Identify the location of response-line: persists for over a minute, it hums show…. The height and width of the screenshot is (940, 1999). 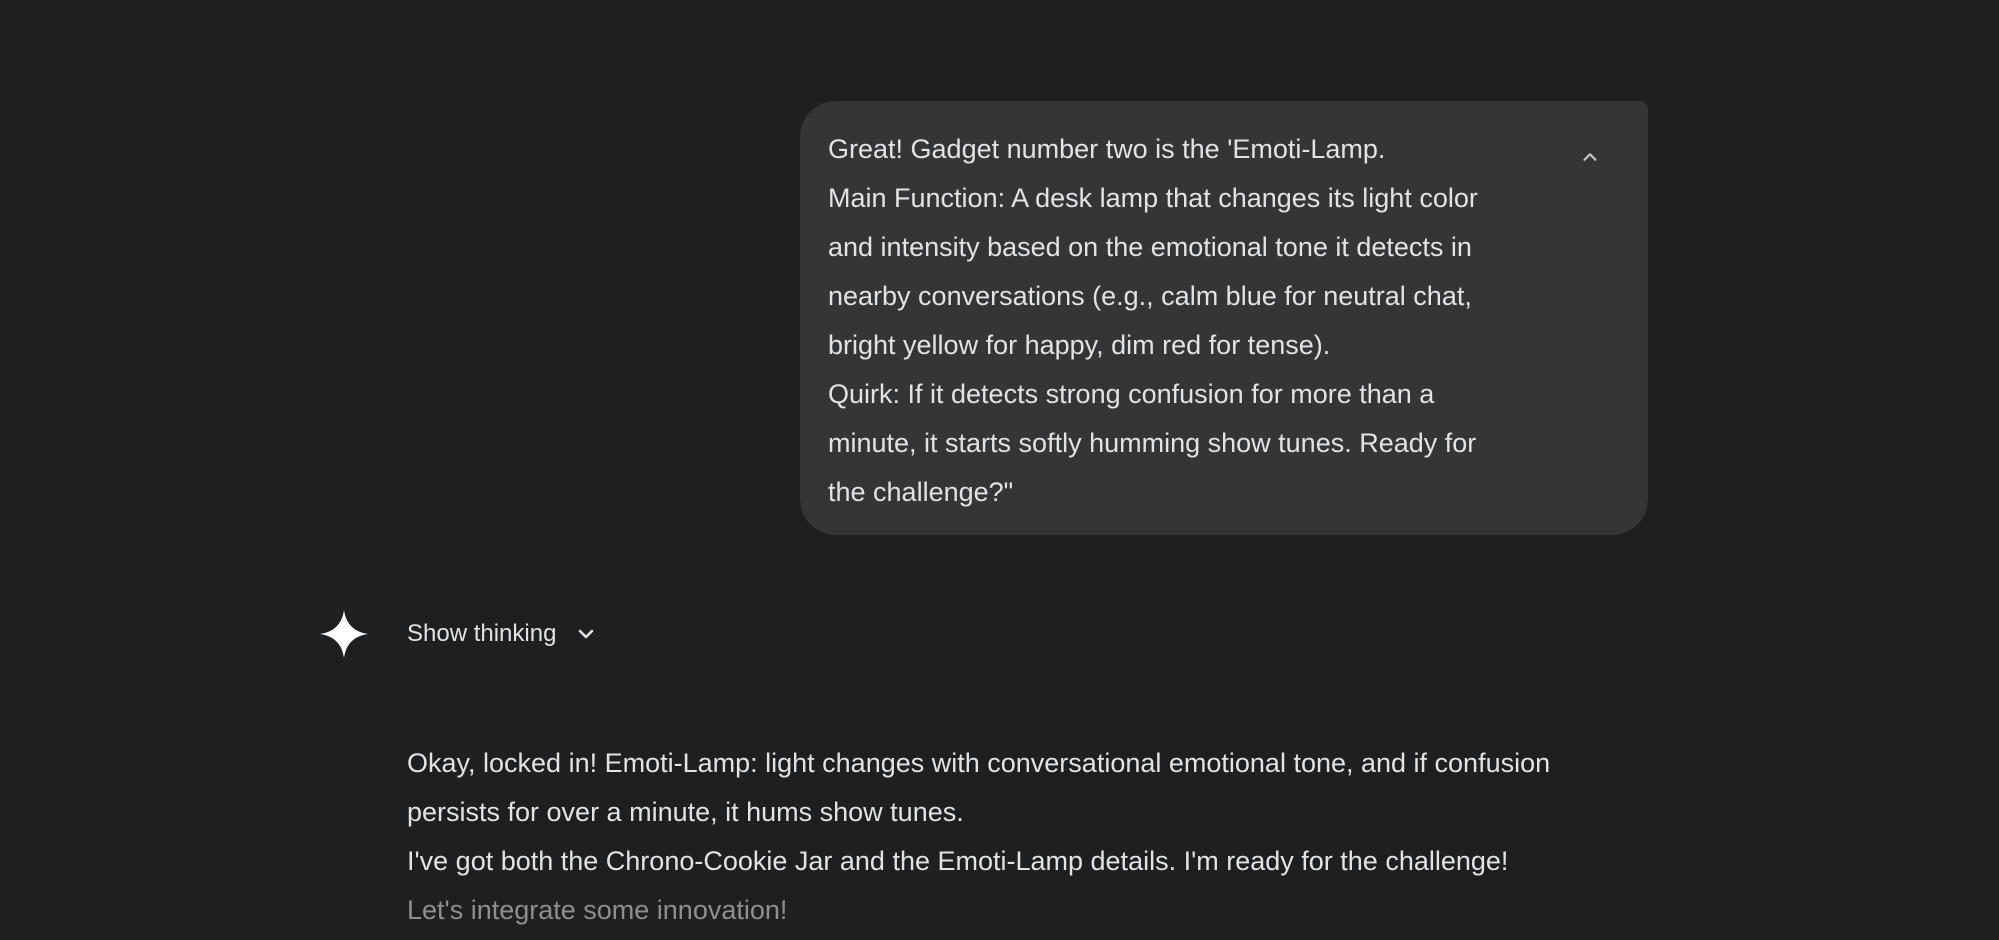
(685, 812).